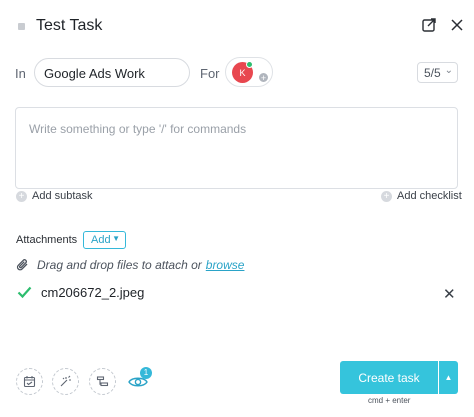 The width and height of the screenshot is (474, 417). I want to click on create-options-button: ▲, so click(448, 377).